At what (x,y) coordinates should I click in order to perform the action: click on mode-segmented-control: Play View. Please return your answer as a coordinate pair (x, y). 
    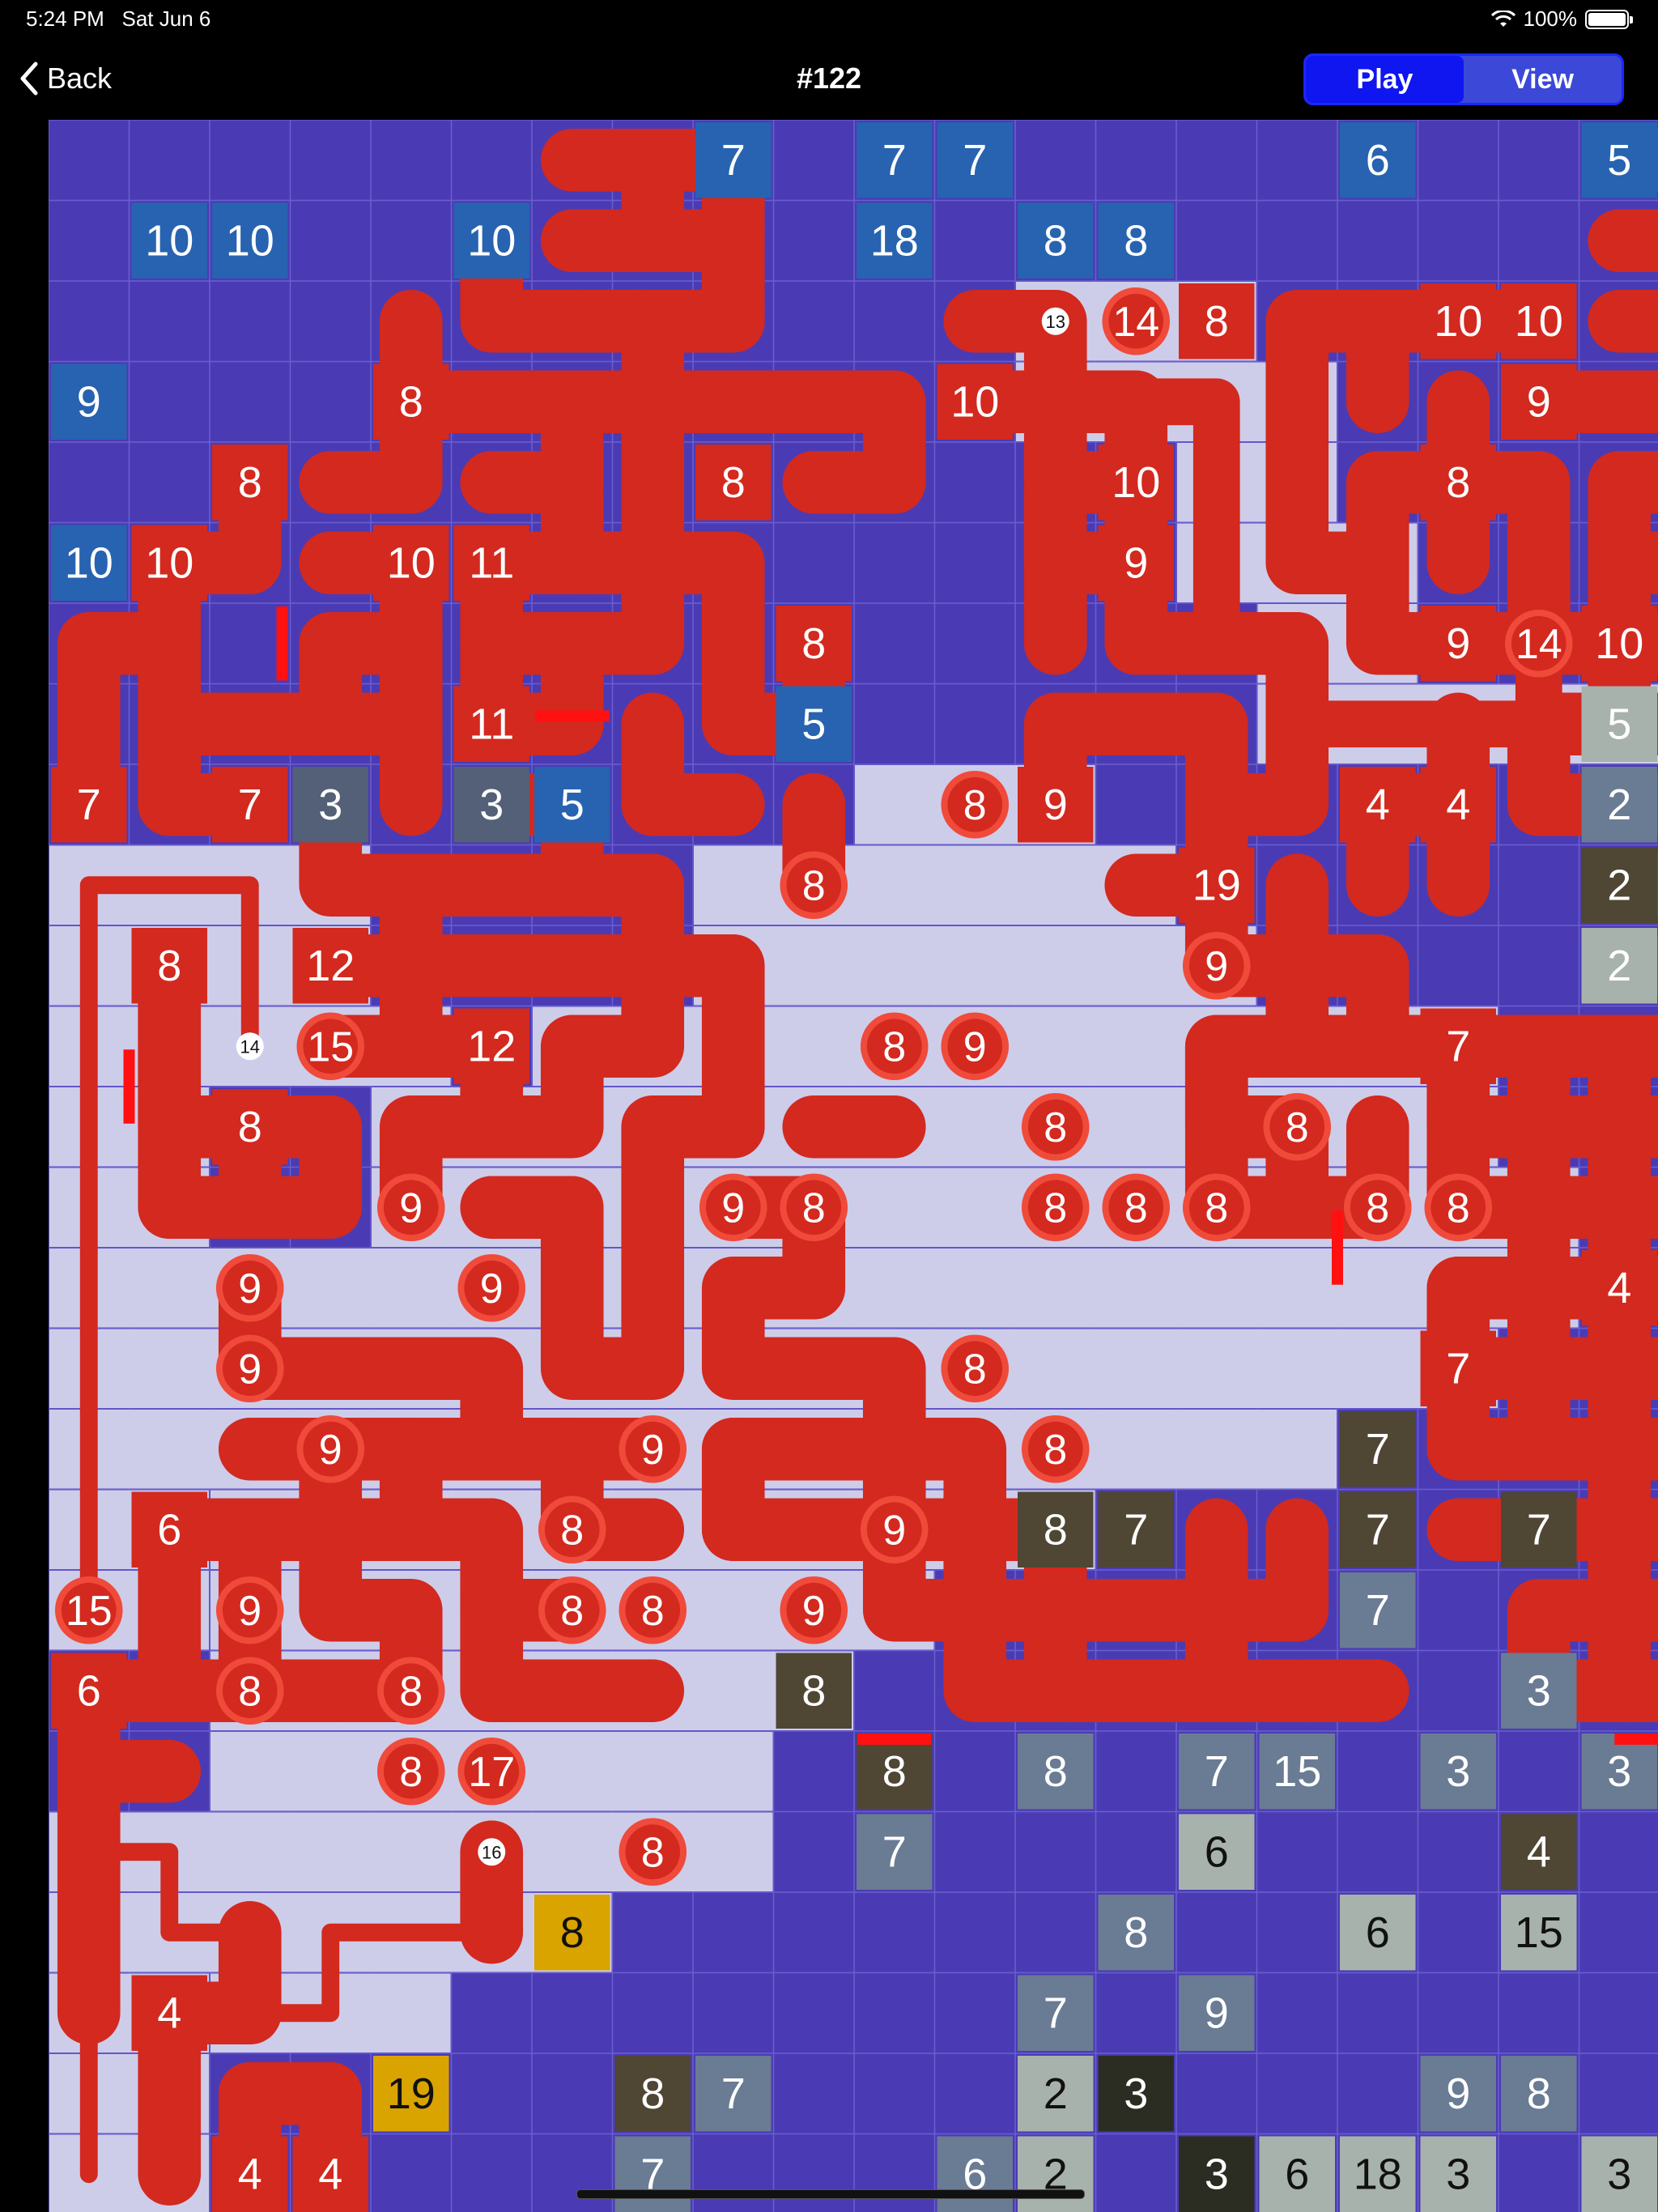
    Looking at the image, I should click on (1463, 79).